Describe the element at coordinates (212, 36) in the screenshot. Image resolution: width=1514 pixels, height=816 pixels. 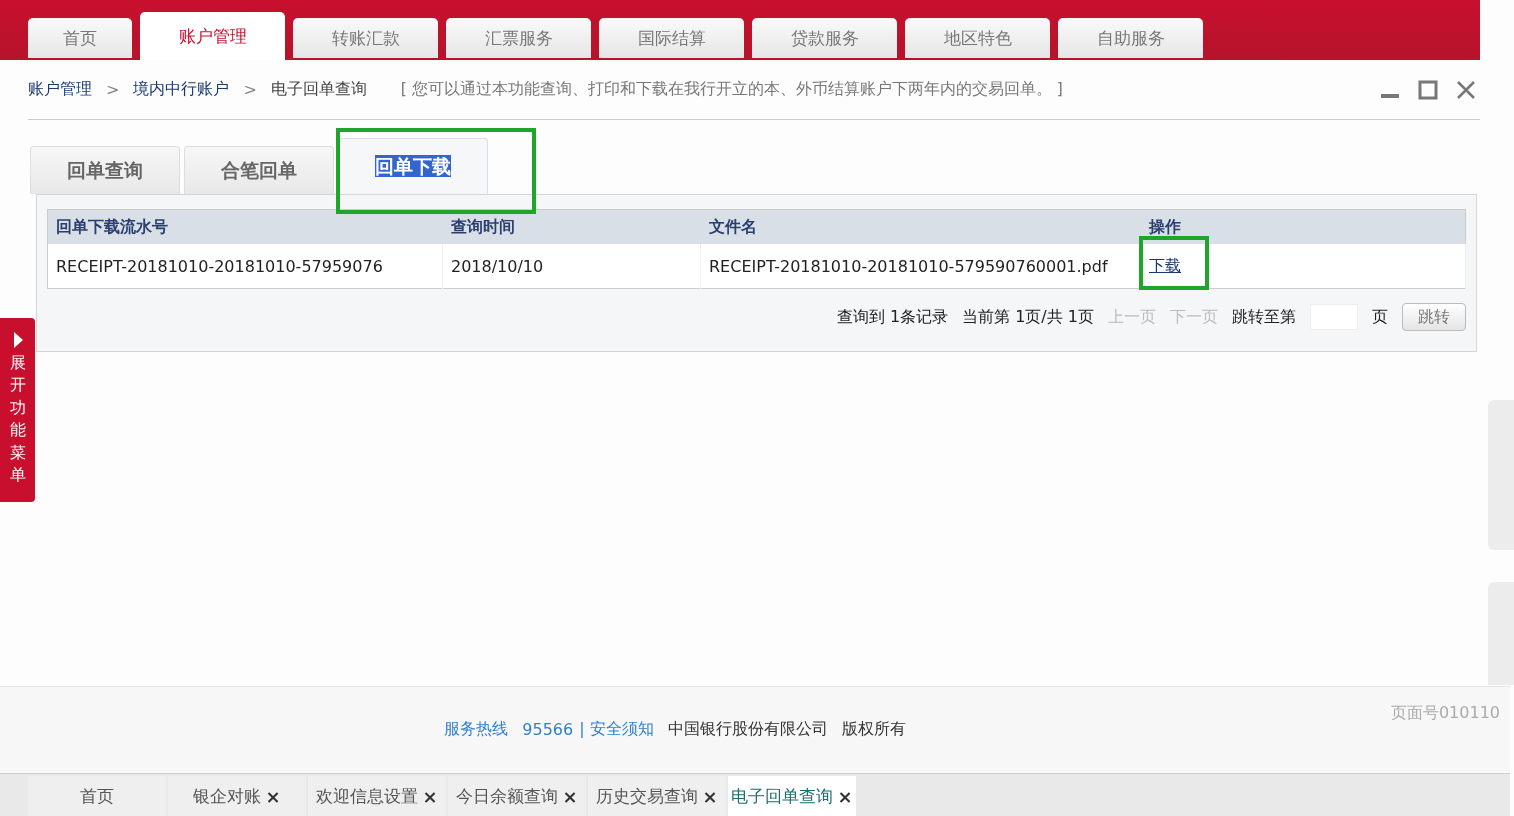
I see `nav-tab: 账户管理` at that location.